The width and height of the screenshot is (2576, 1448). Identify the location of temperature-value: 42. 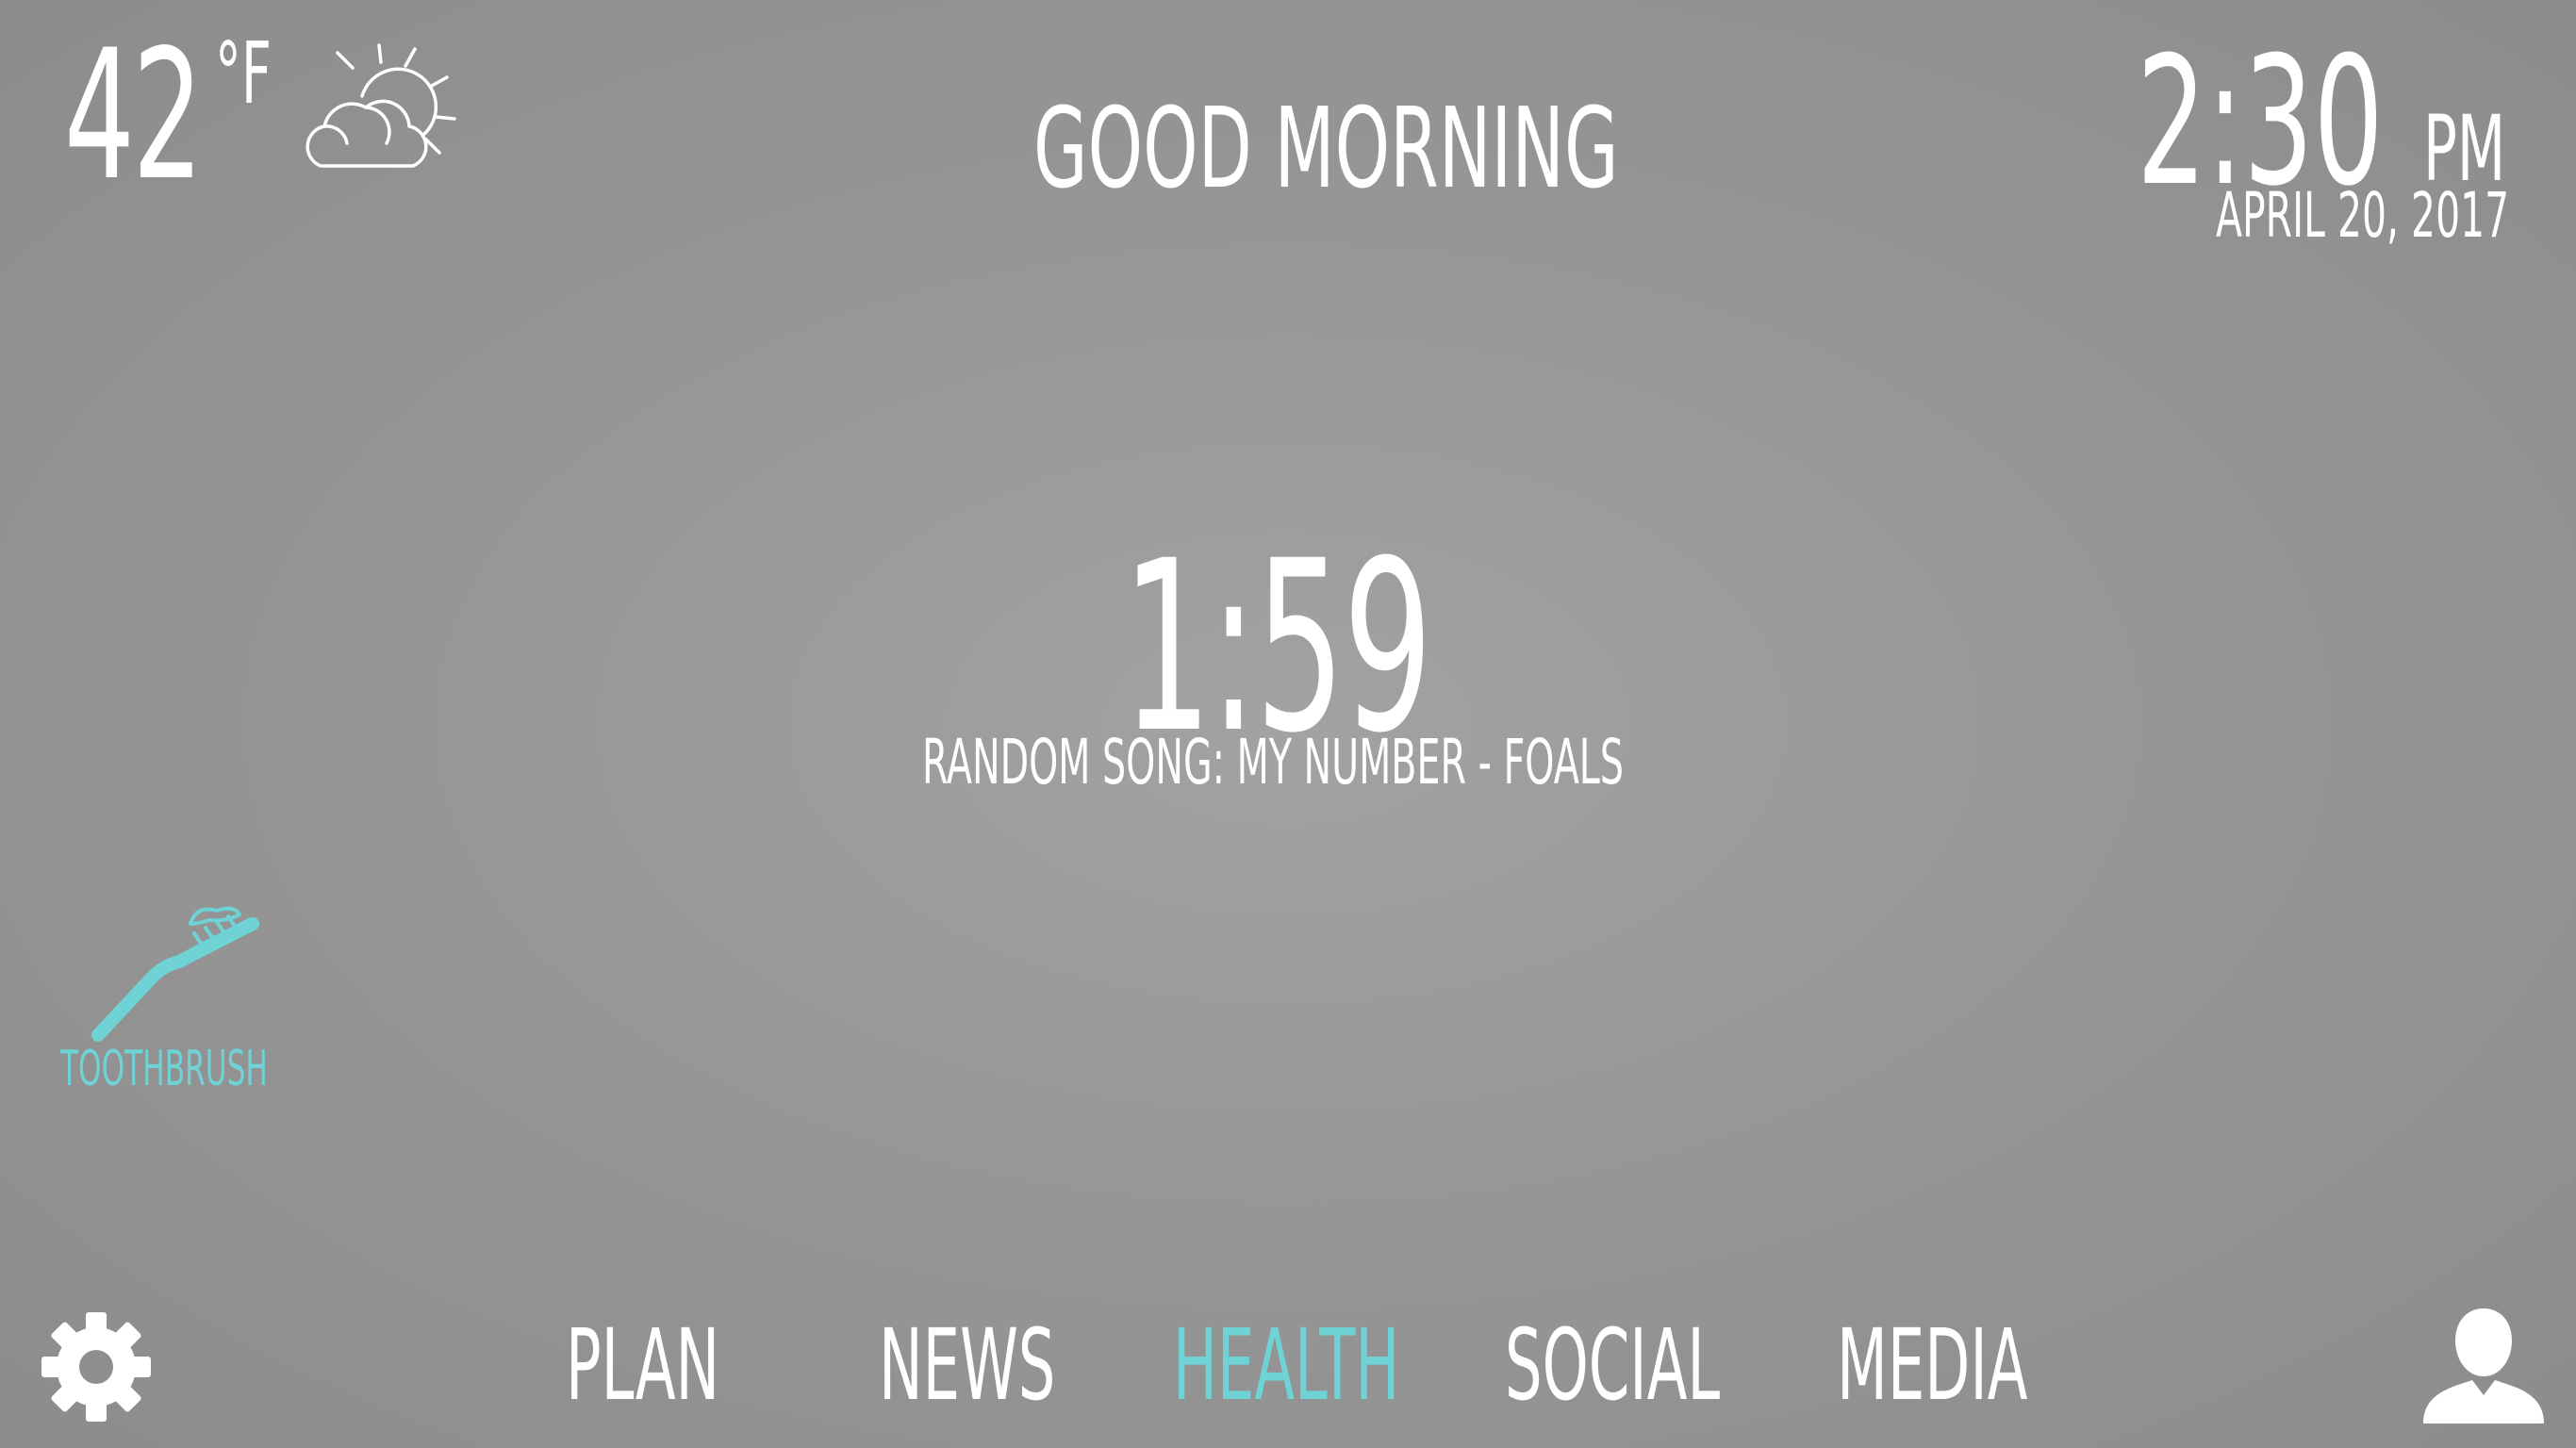
(133, 115).